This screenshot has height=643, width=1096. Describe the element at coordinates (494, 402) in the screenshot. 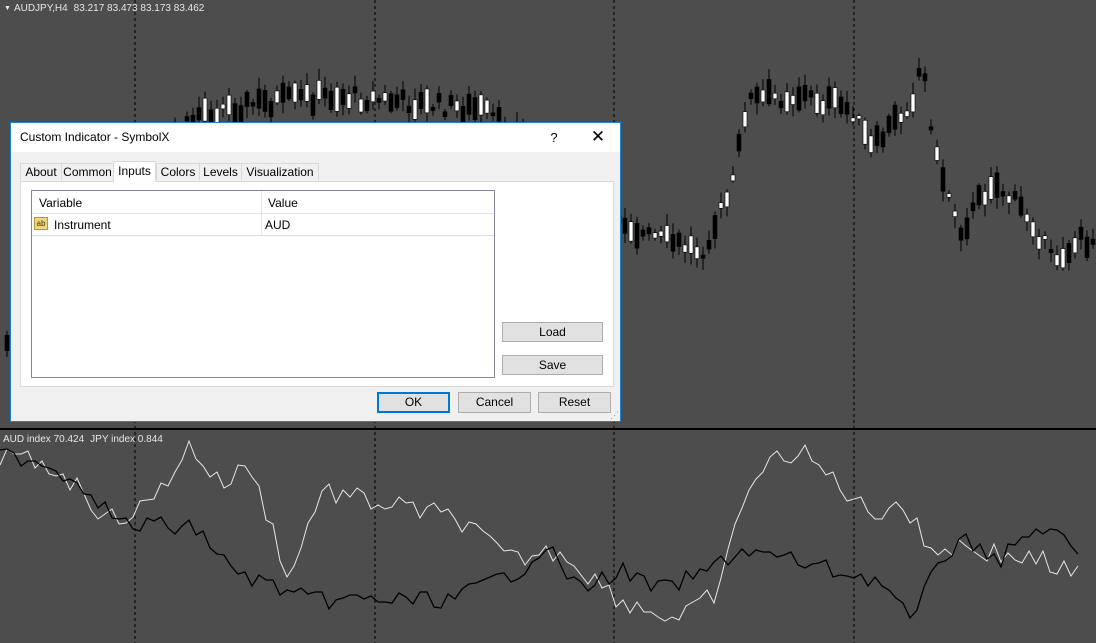

I see `cancel-button: Cancel` at that location.